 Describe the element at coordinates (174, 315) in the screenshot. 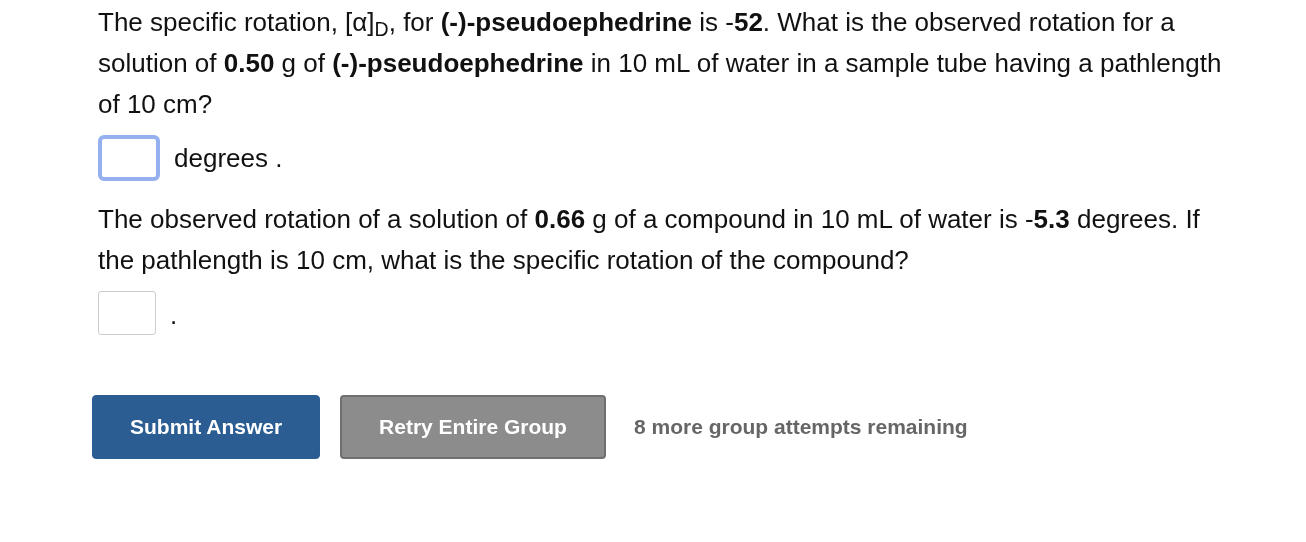

I see `unit-label: .` at that location.